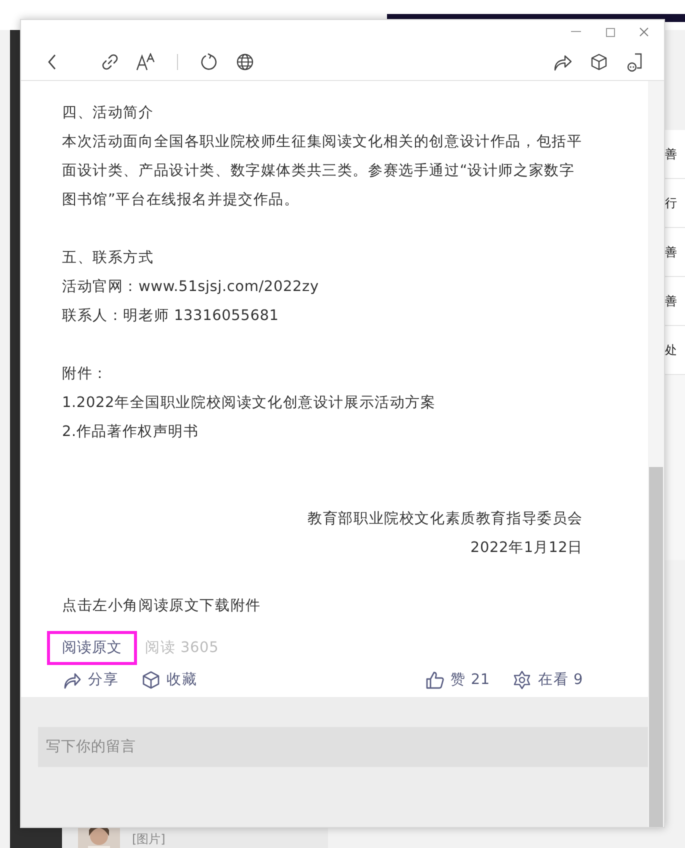  I want to click on scrollbar-thumb, so click(656, 647).